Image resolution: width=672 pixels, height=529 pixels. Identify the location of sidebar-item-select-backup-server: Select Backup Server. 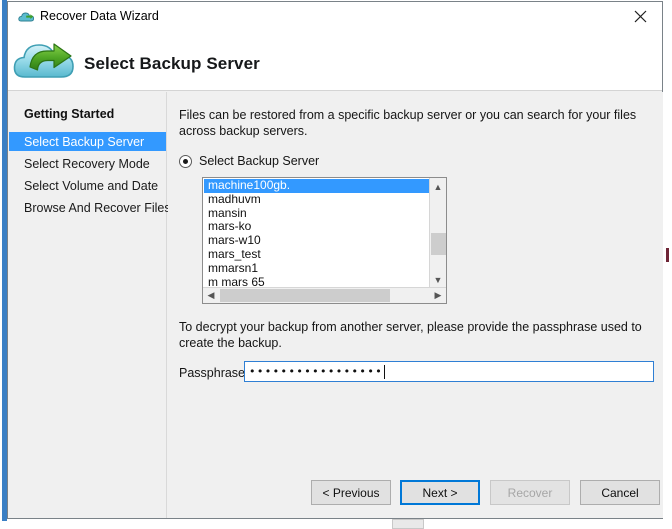
(87, 141).